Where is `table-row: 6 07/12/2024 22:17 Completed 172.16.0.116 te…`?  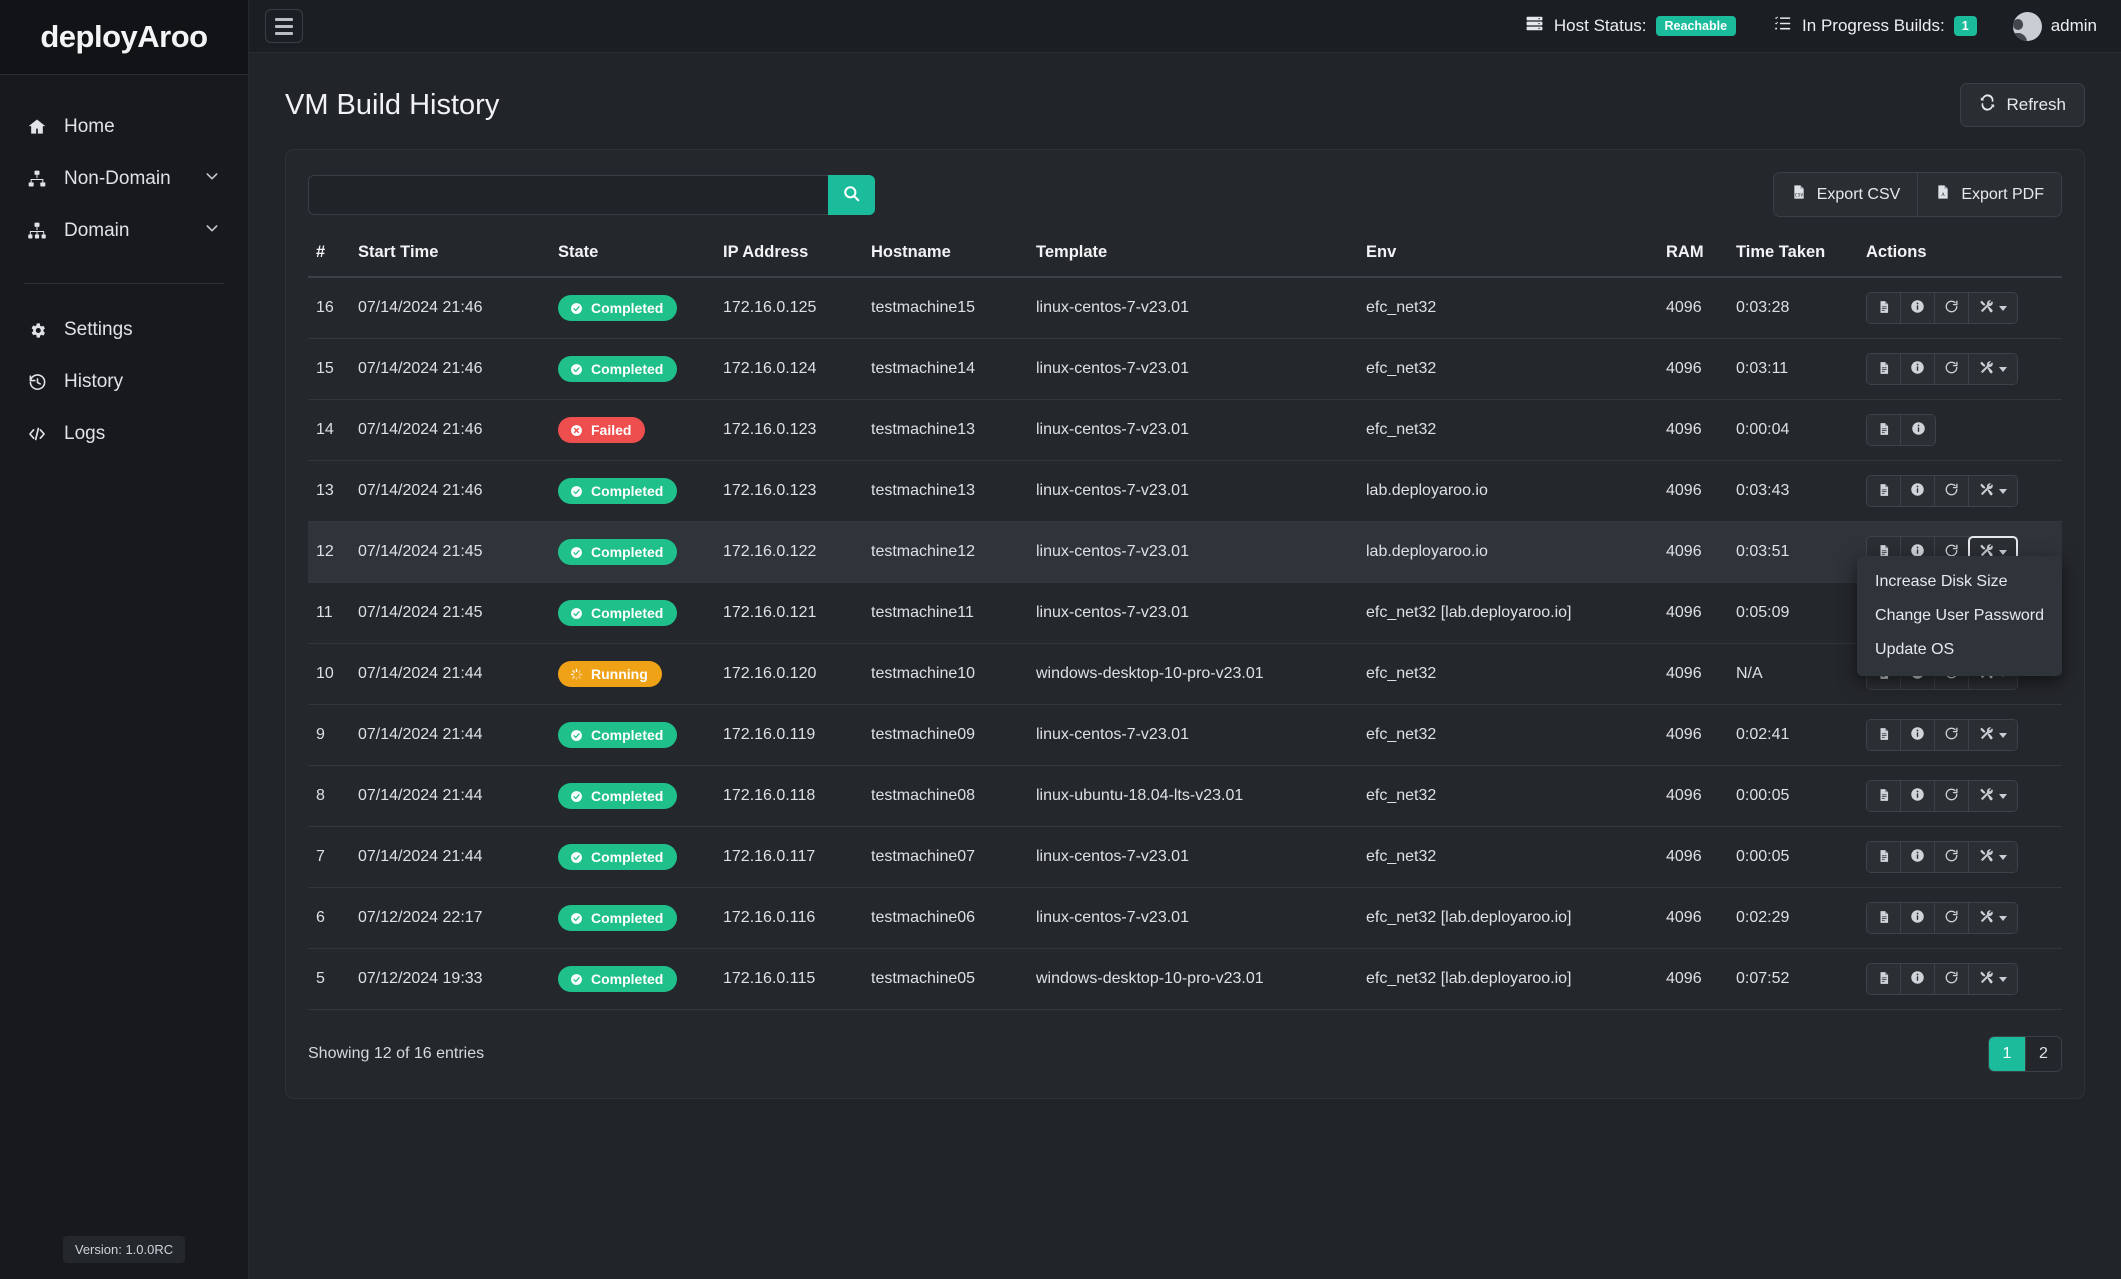
table-row: 6 07/12/2024 22:17 Completed 172.16.0.116 te… is located at coordinates (1185, 918).